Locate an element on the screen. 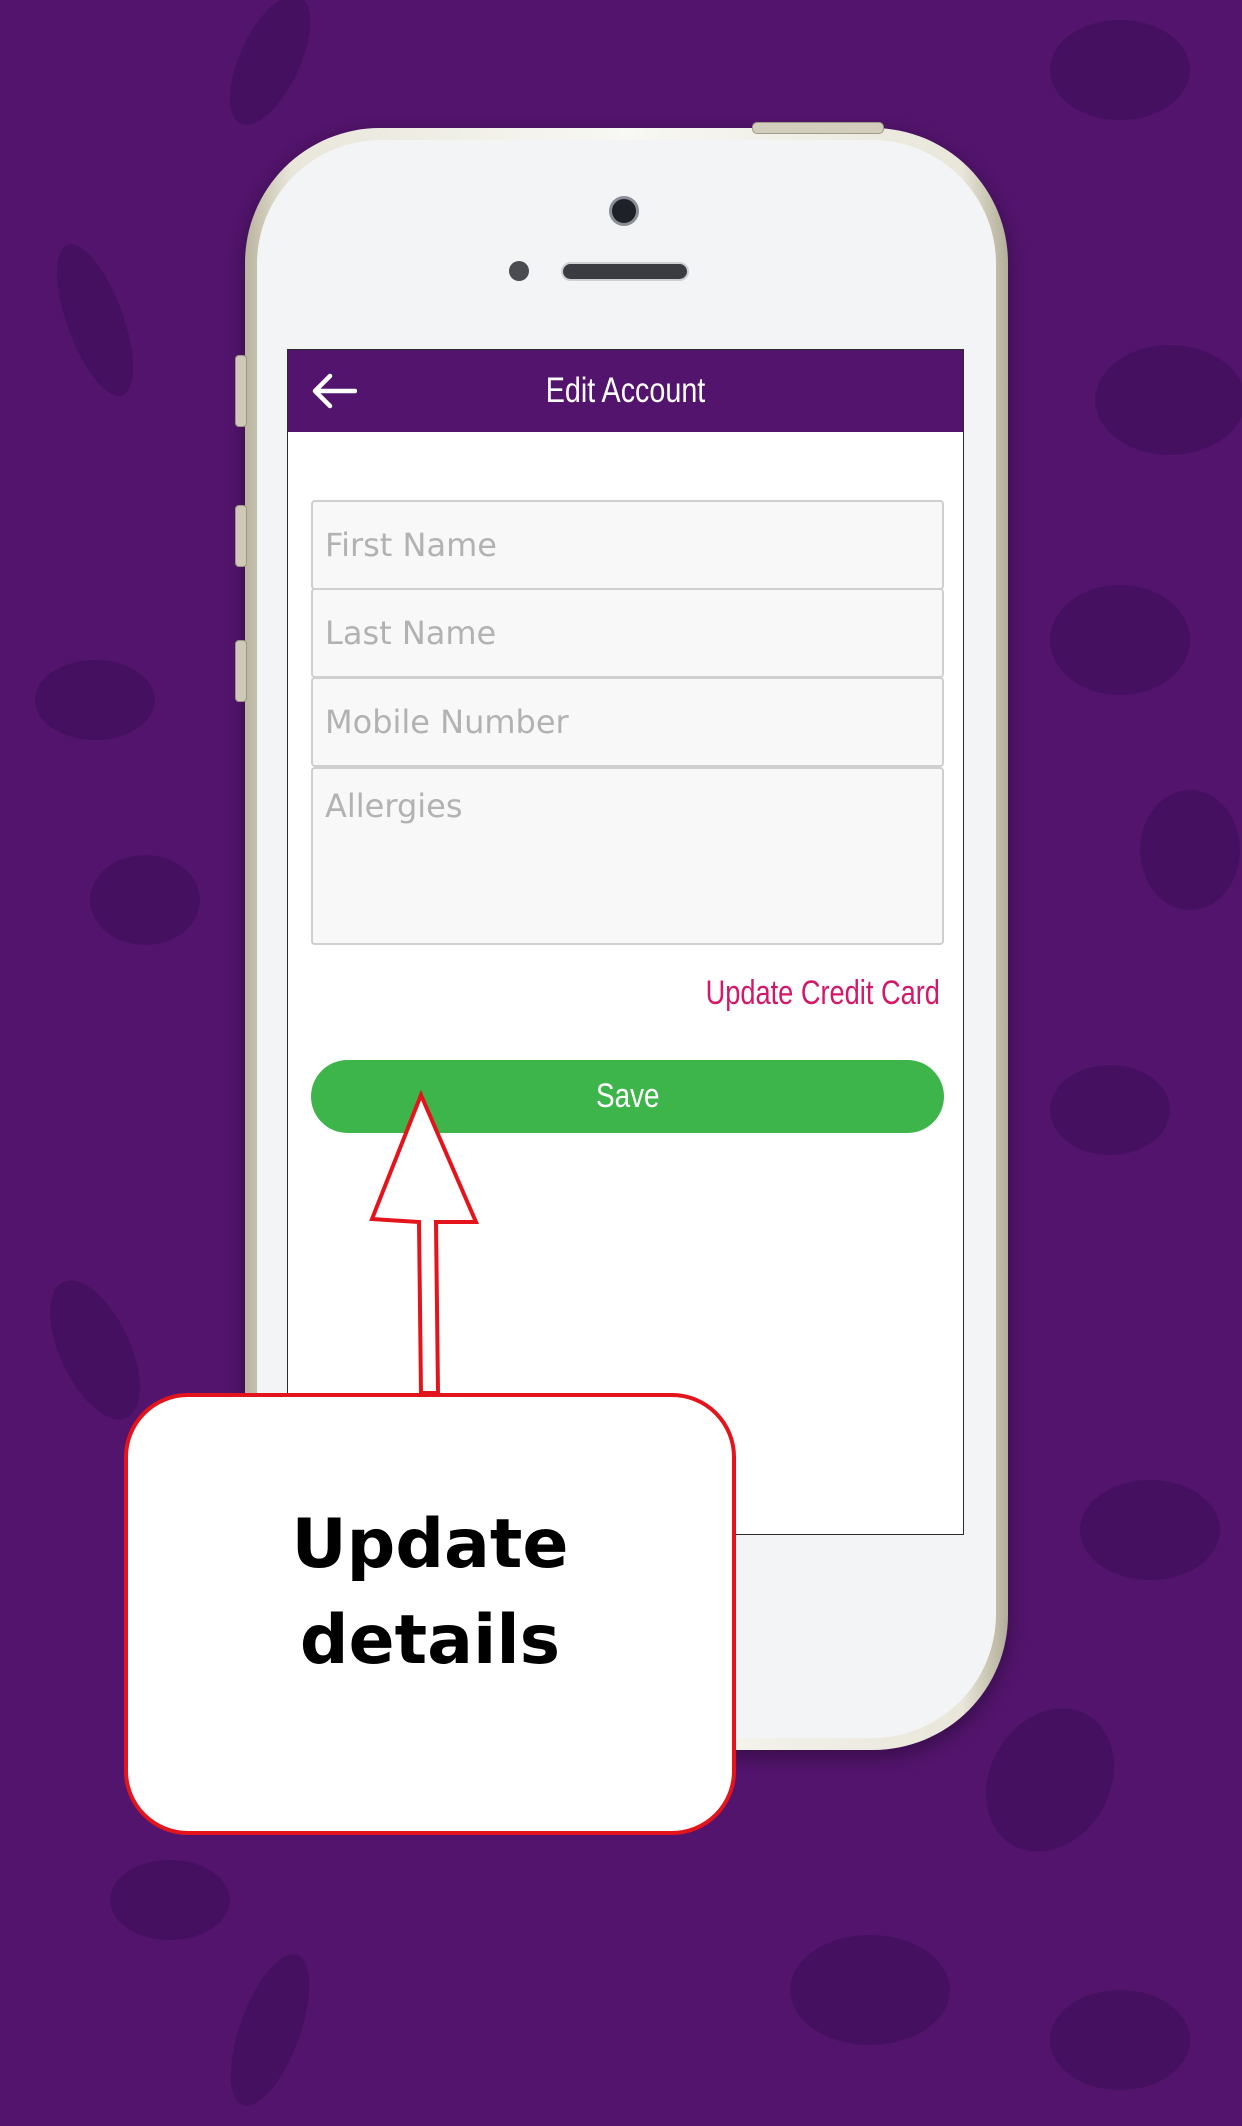 The image size is (1242, 2126). page-title: Edit Account is located at coordinates (625, 390).